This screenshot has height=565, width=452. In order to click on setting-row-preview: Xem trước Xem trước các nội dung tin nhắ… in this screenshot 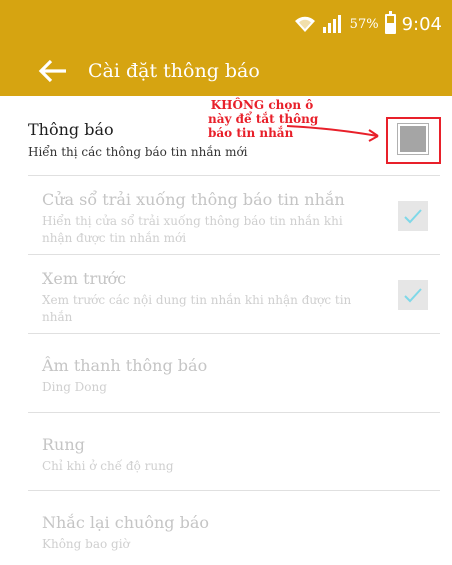, I will do `click(226, 294)`.